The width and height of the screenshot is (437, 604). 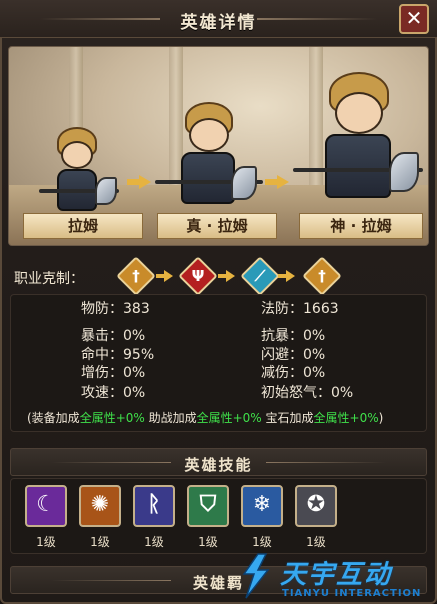 I want to click on ice-burst-icon: ❄, so click(x=262, y=506).